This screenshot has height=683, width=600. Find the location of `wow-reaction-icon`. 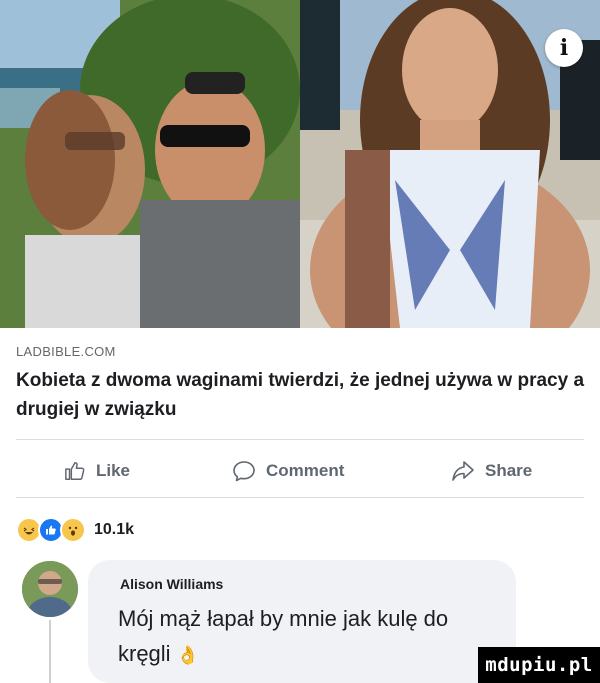

wow-reaction-icon is located at coordinates (73, 530).